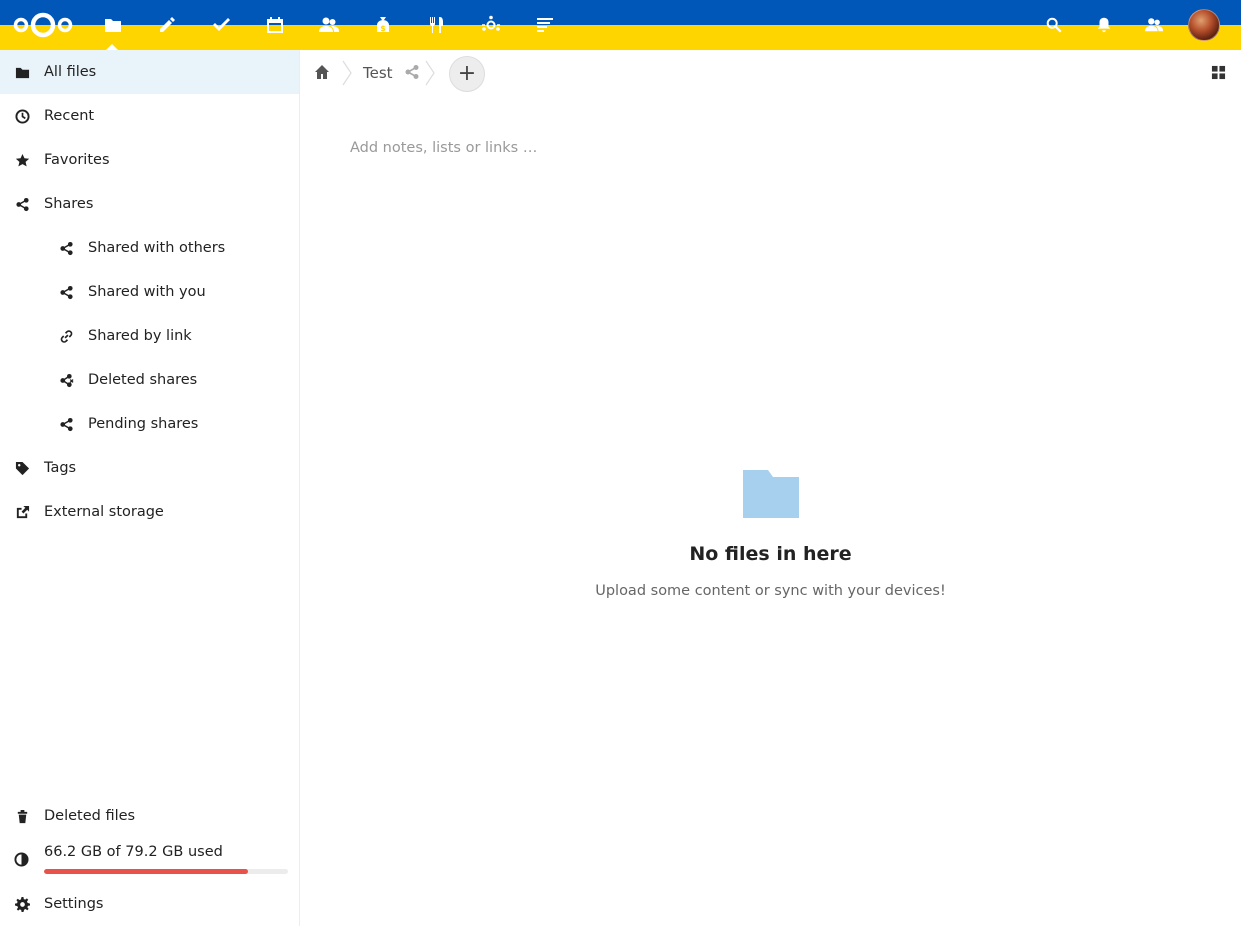 This screenshot has width=1241, height=926. What do you see at coordinates (22, 904) in the screenshot?
I see `gear-icon` at bounding box center [22, 904].